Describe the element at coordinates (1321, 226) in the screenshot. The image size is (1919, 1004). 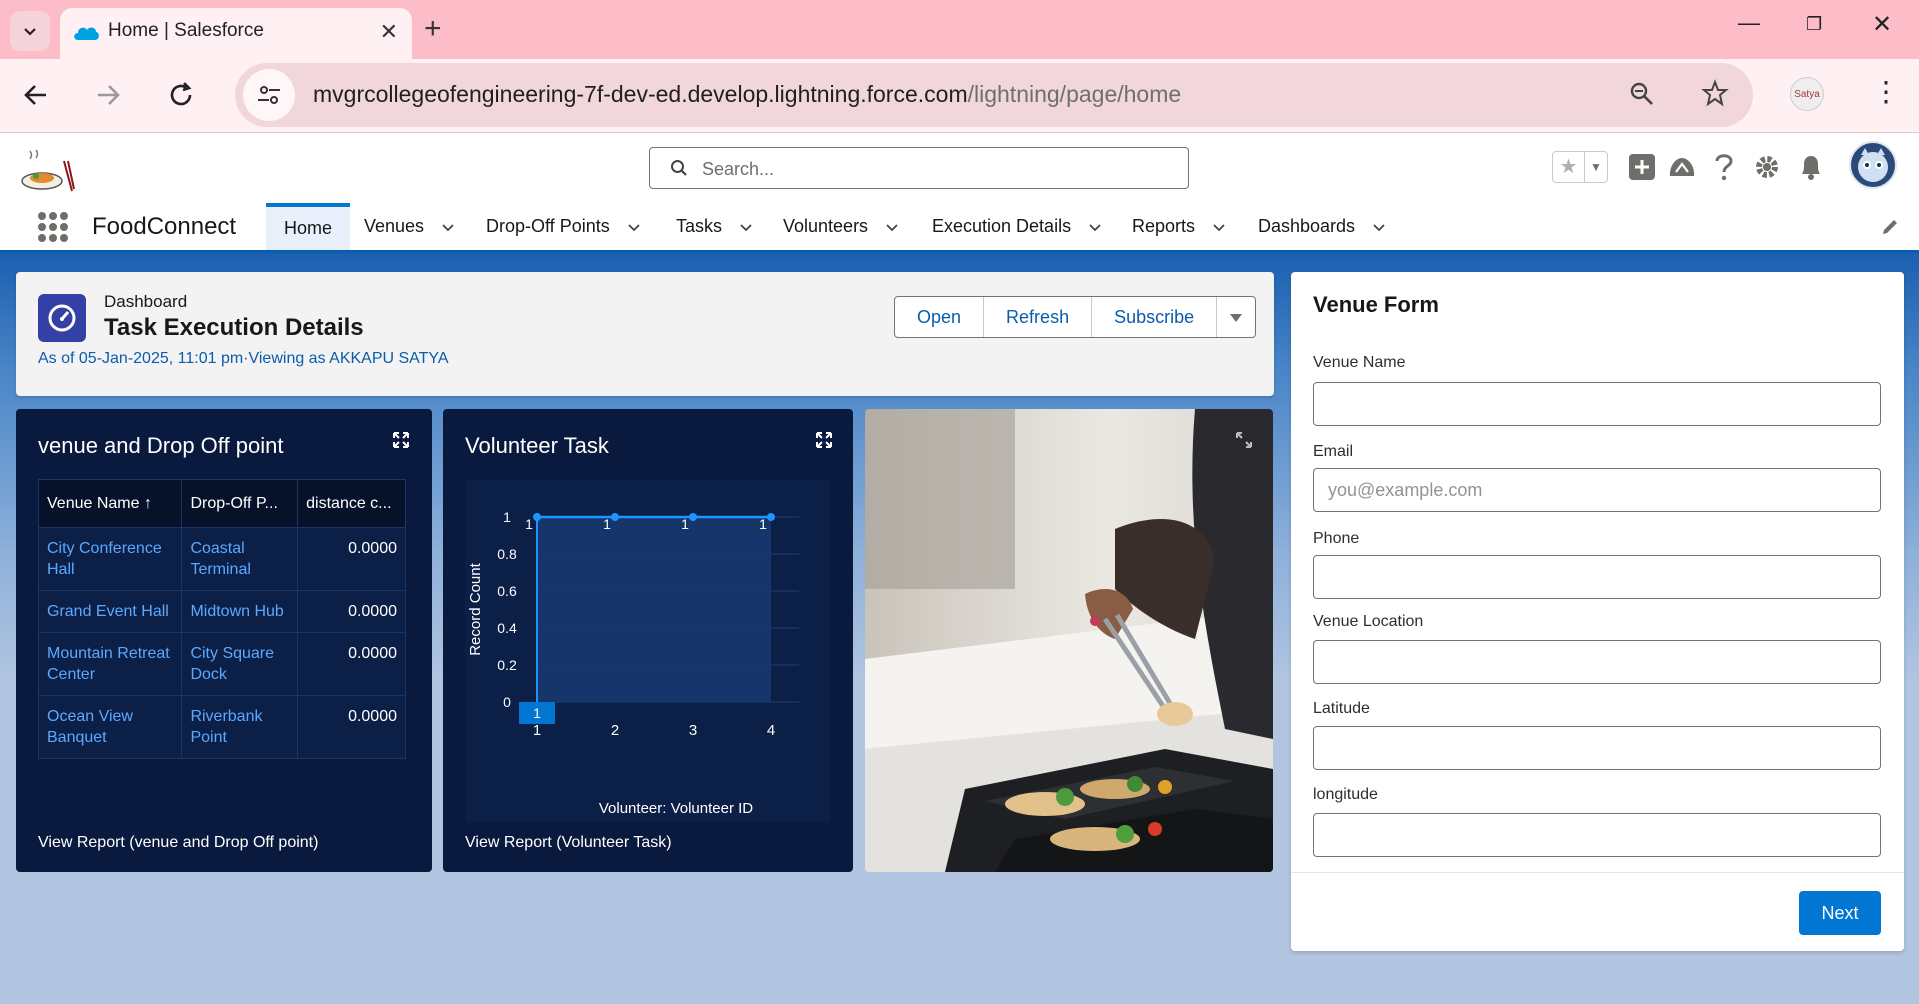
I see `nav-tab-dashboards: Dashboards` at that location.